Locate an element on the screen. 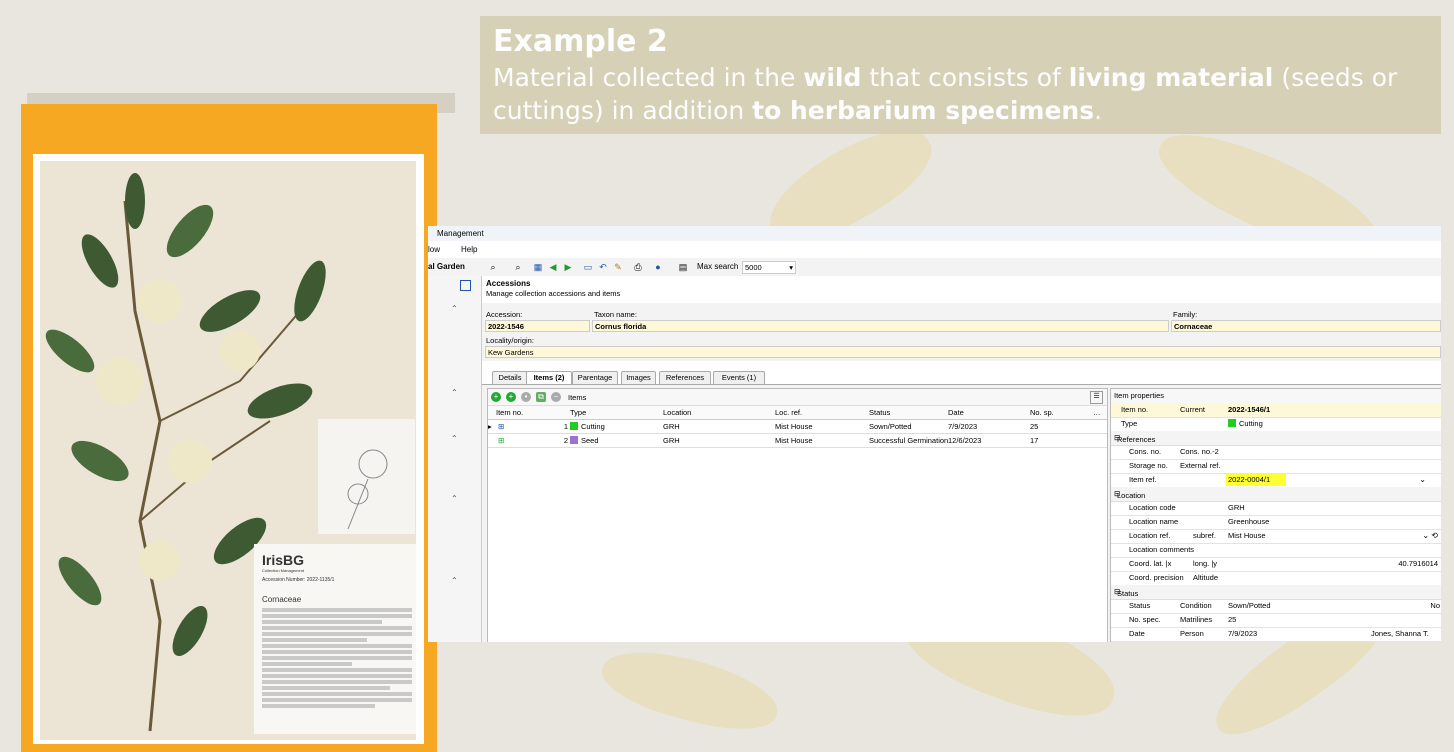 Image resolution: width=1454 pixels, height=752 pixels. add-icon: + is located at coordinates (496, 397).